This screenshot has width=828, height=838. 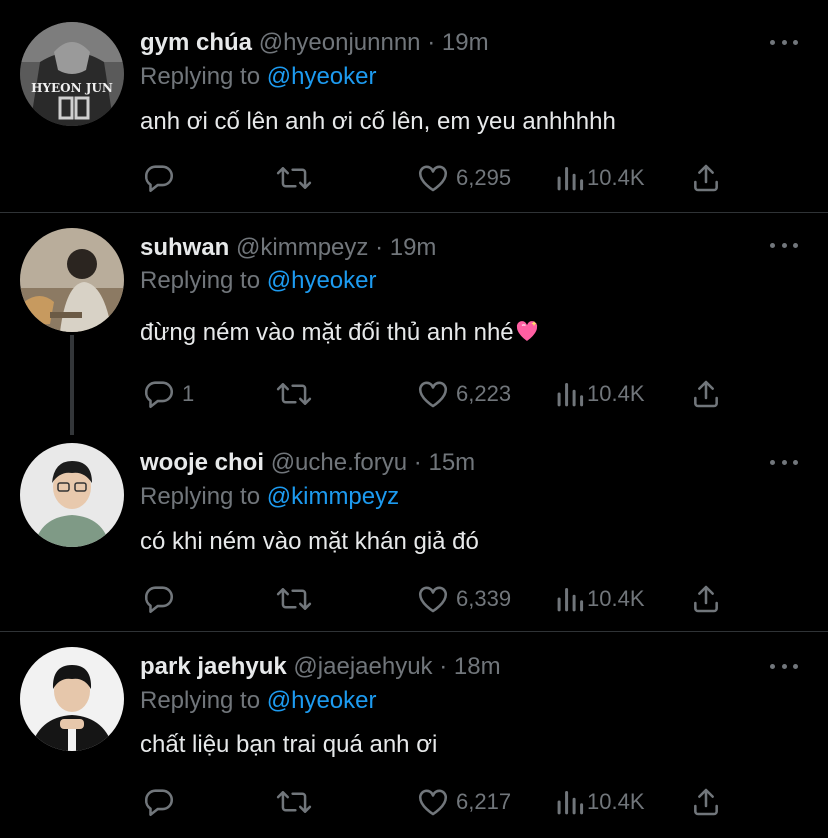 I want to click on tweet-header: gym chúa @hyeonjunnnn · 19m, so click(x=314, y=43).